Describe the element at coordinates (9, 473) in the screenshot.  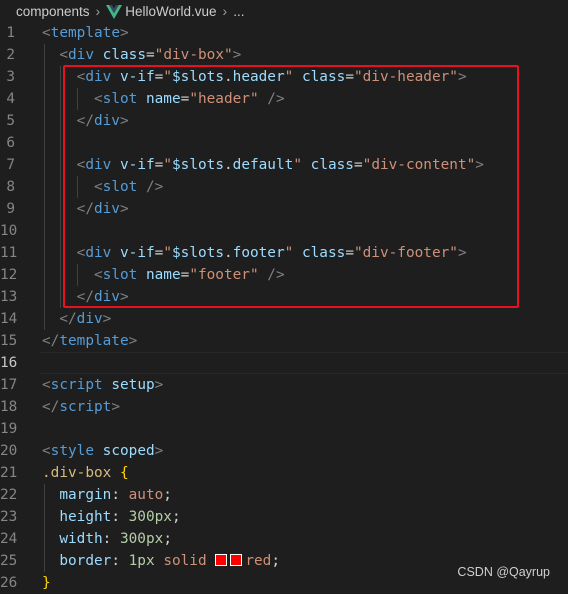
I see `line-number: 21` at that location.